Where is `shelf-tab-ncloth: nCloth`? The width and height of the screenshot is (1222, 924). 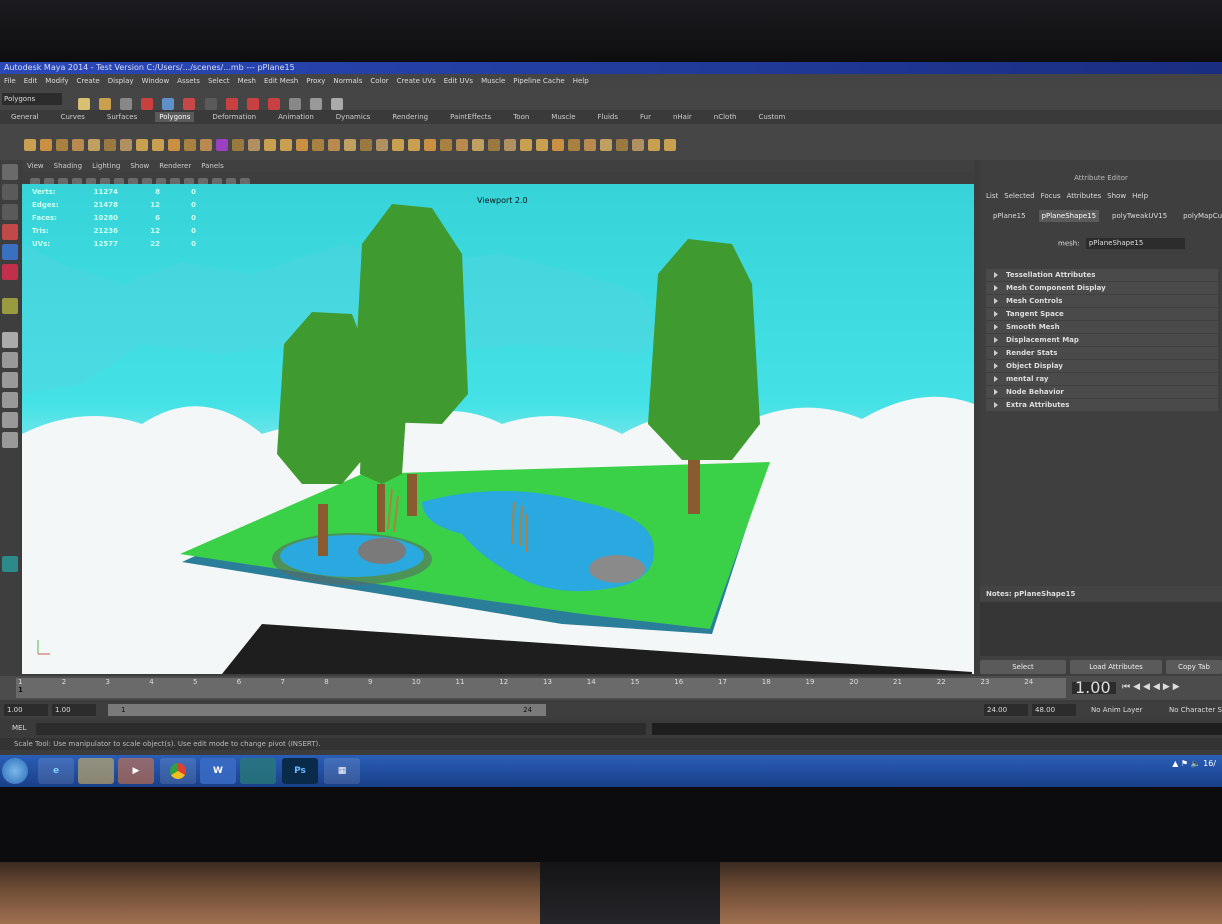
shelf-tab-ncloth: nCloth is located at coordinates (725, 117).